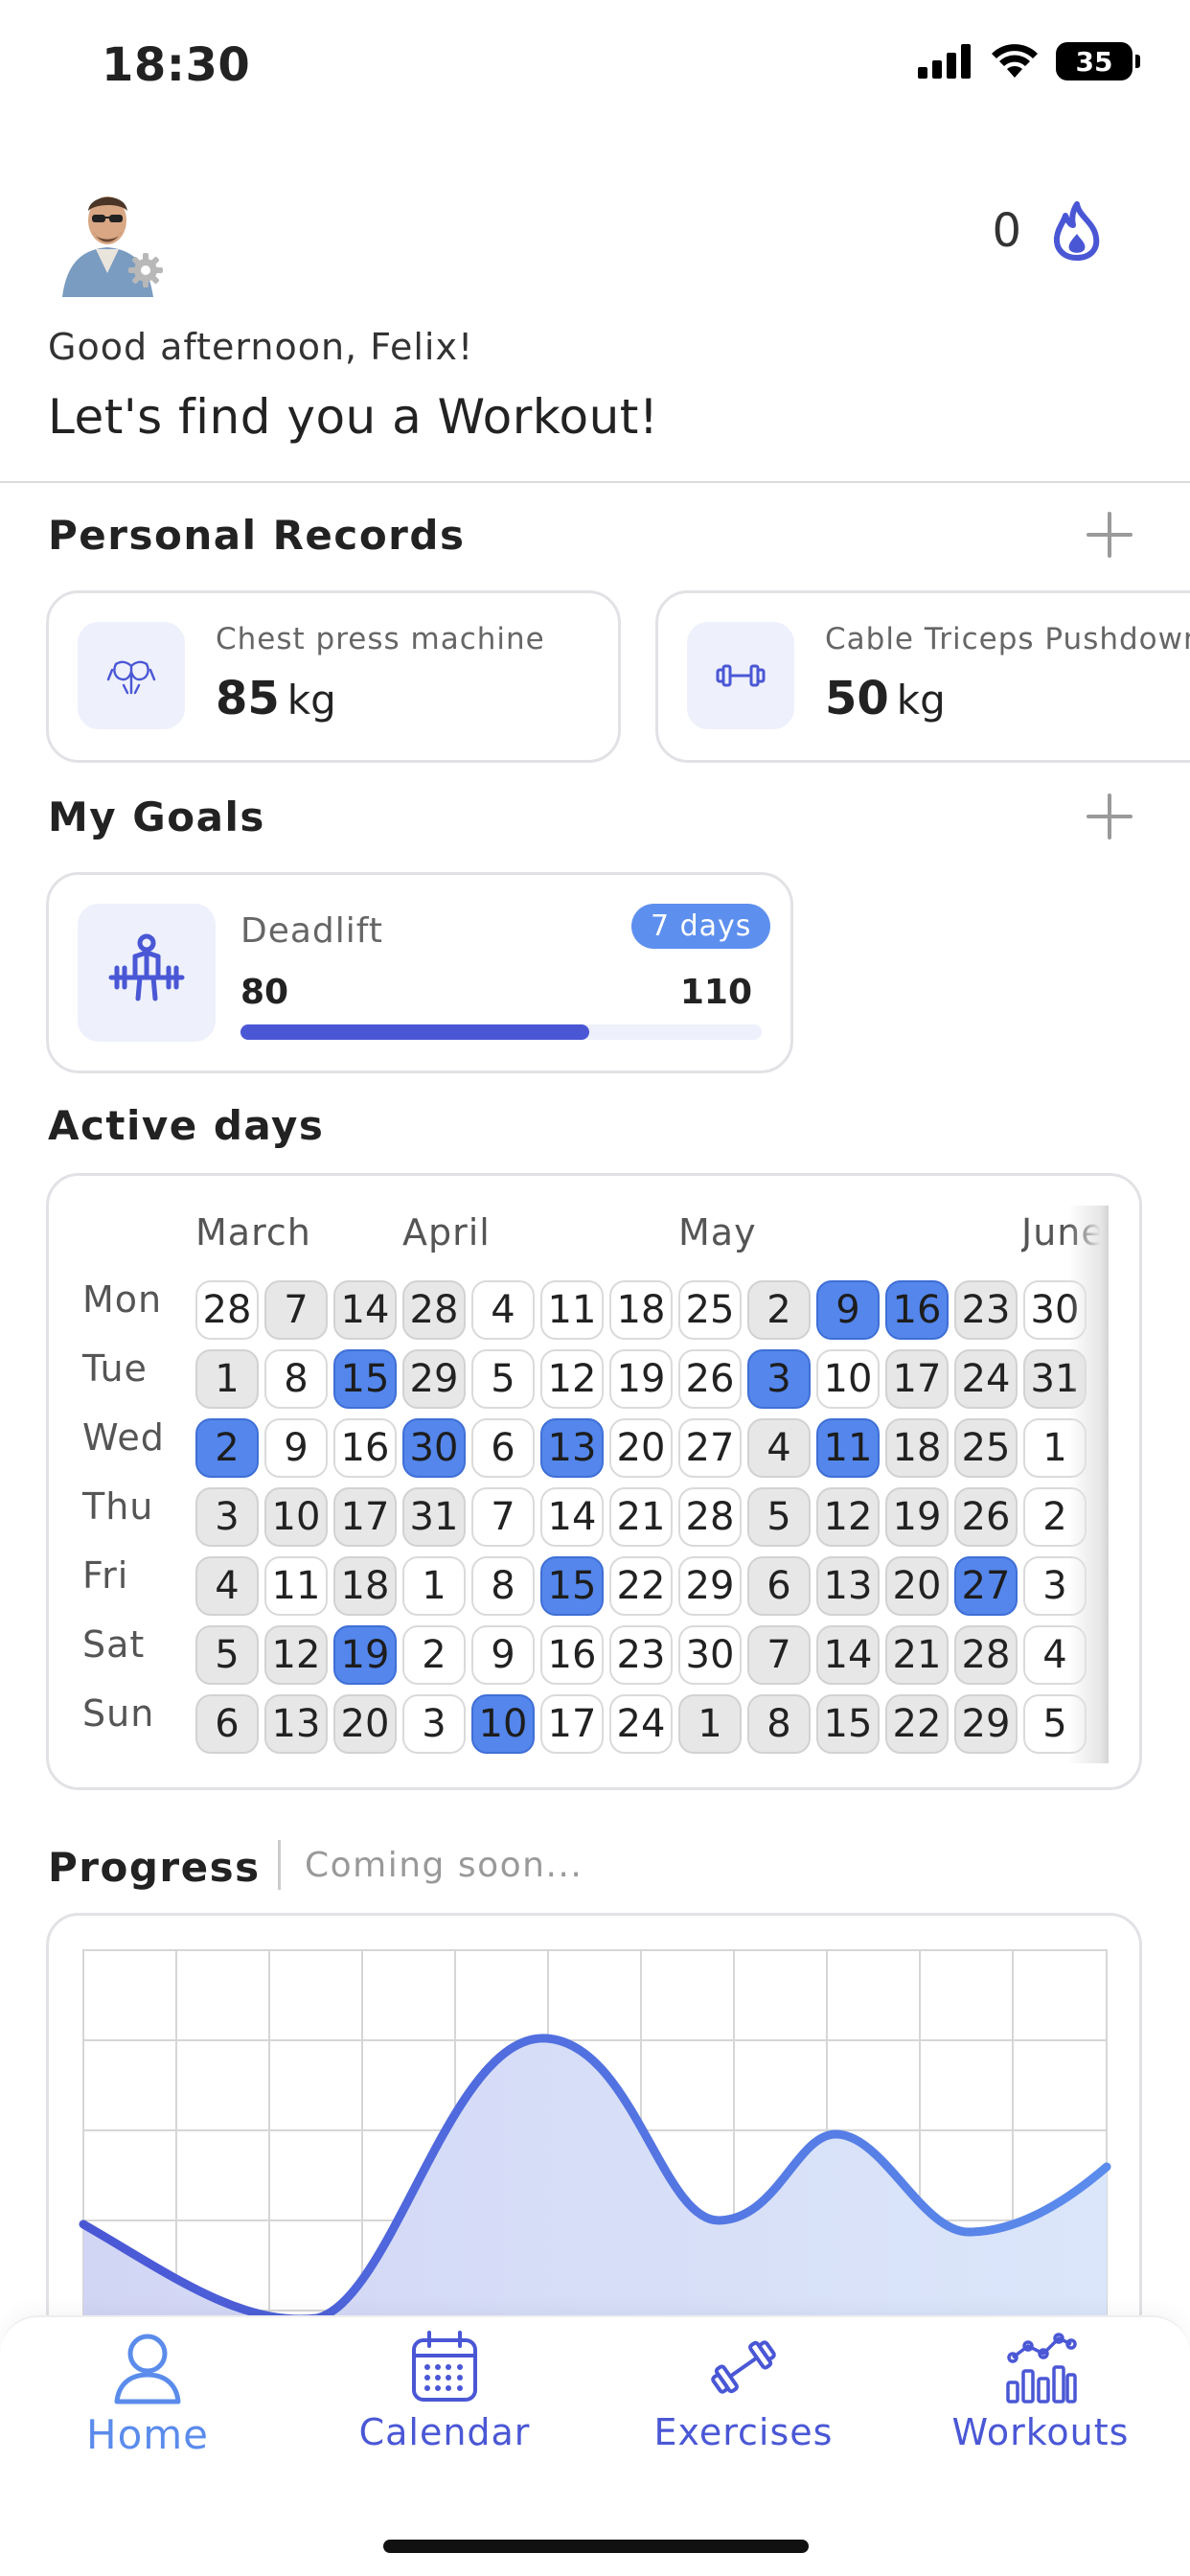 The width and height of the screenshot is (1190, 2576). Describe the element at coordinates (1048, 231) in the screenshot. I see `streak-counter: 0` at that location.